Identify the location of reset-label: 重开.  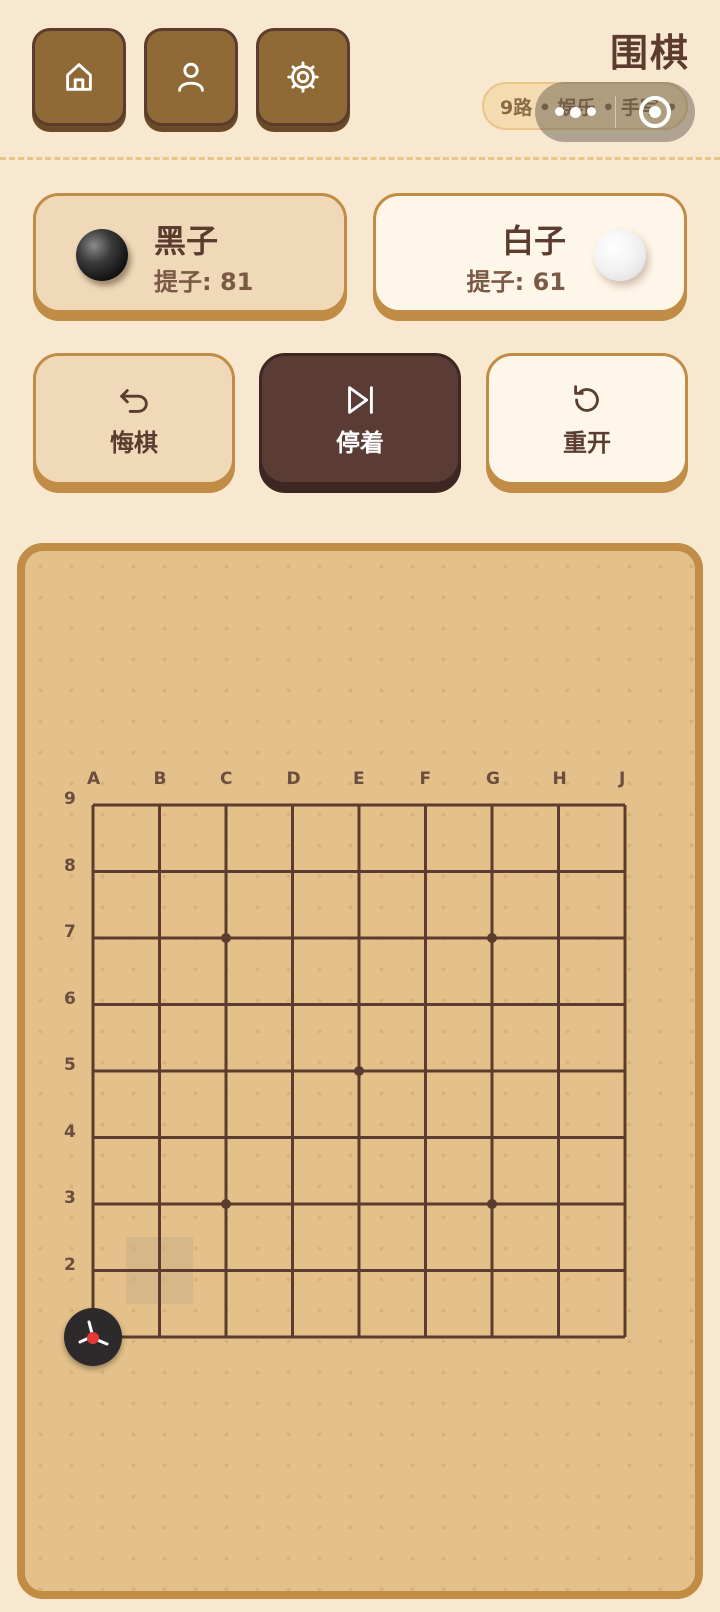
(587, 442).